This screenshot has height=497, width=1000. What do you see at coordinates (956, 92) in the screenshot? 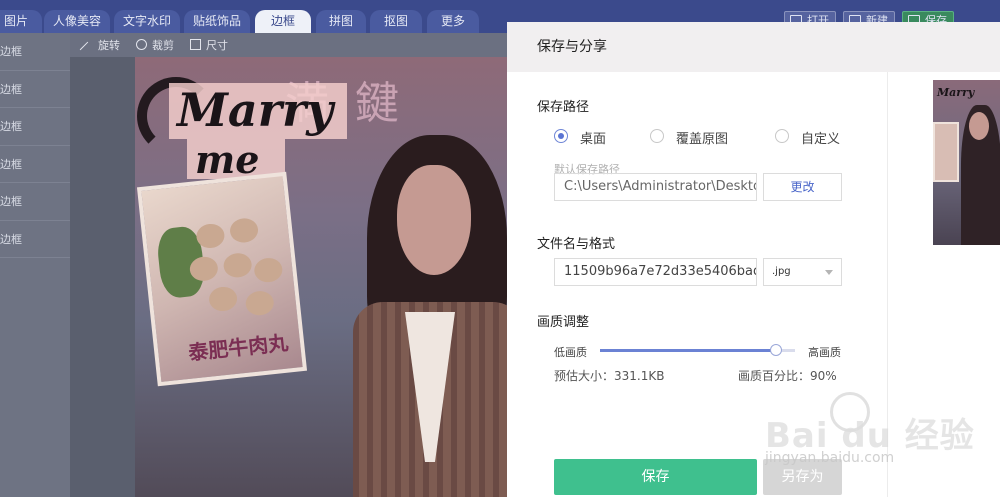
I see `preview-title: Marry` at bounding box center [956, 92].